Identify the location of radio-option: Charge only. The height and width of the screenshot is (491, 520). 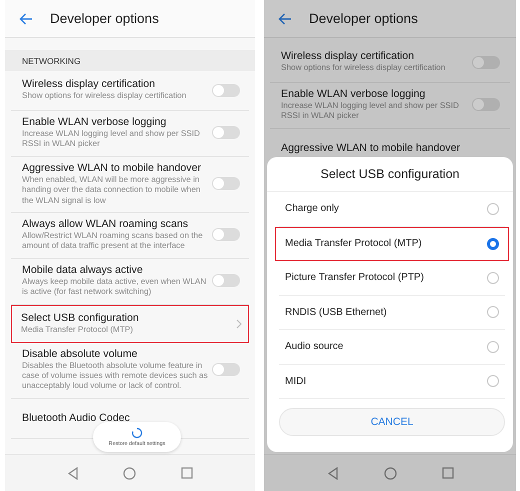
(392, 209).